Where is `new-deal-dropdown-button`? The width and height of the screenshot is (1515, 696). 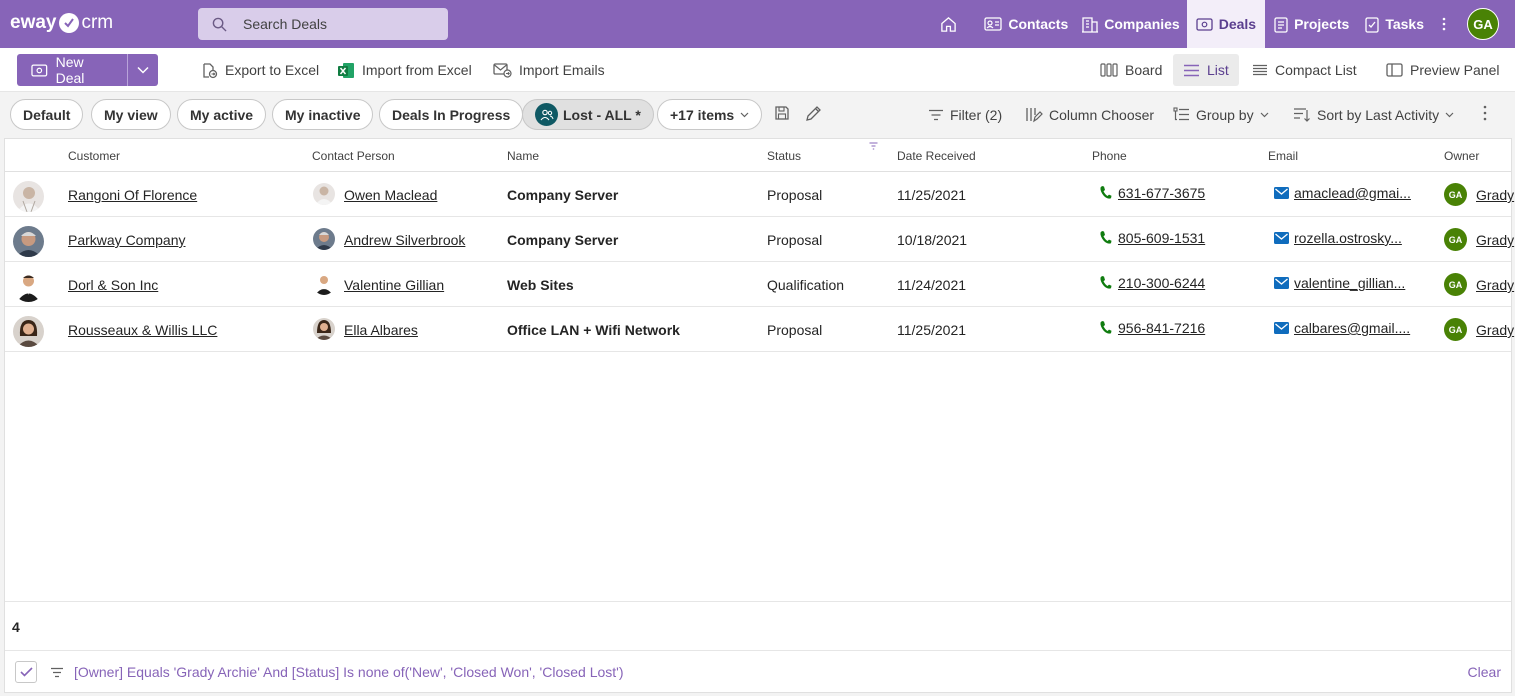
new-deal-dropdown-button is located at coordinates (142, 70).